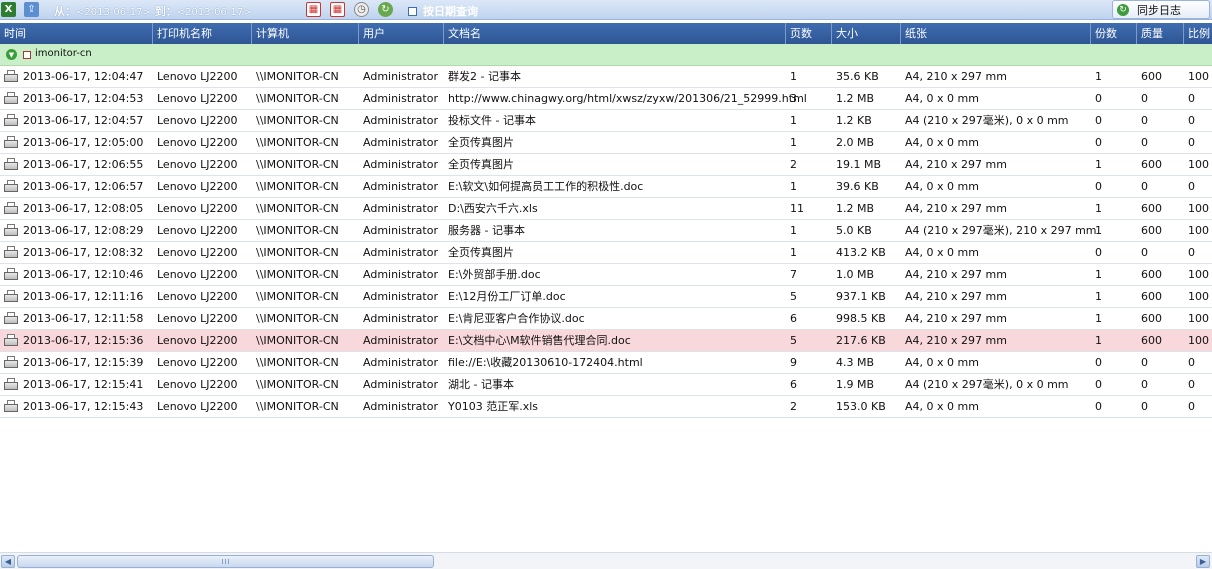  I want to click on cell-doc: E:\12月份工厂订单.doc, so click(507, 296).